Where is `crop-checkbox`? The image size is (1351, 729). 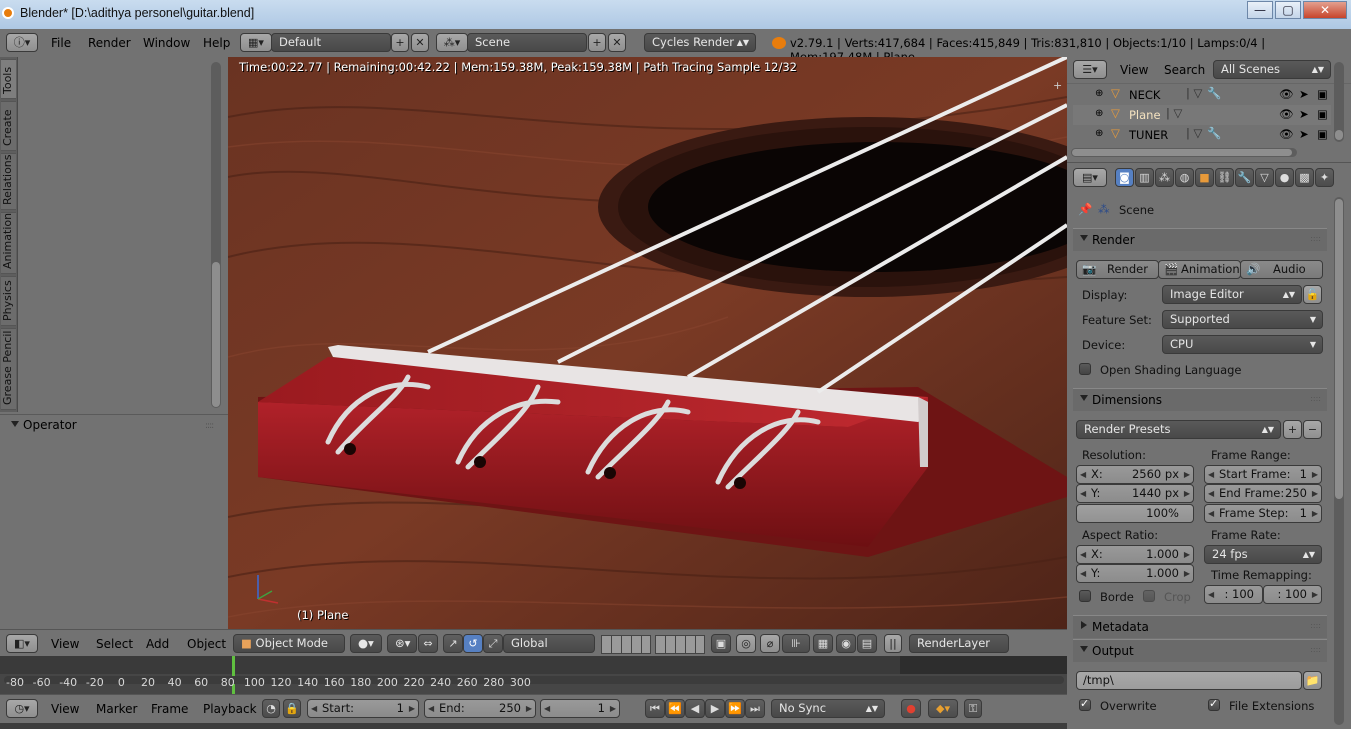 crop-checkbox is located at coordinates (1149, 596).